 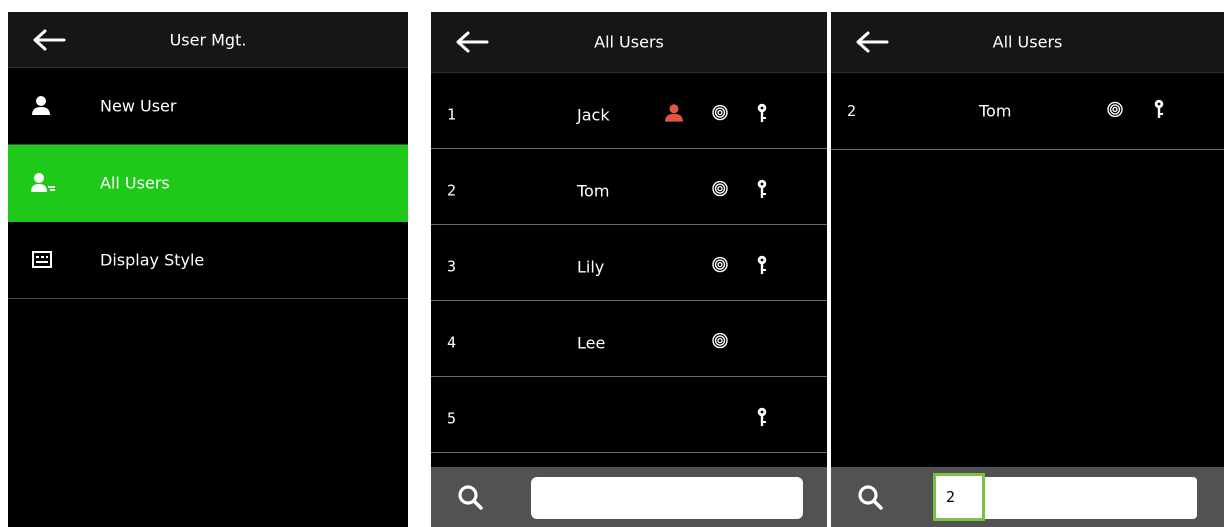 I want to click on search-input, so click(x=667, y=498).